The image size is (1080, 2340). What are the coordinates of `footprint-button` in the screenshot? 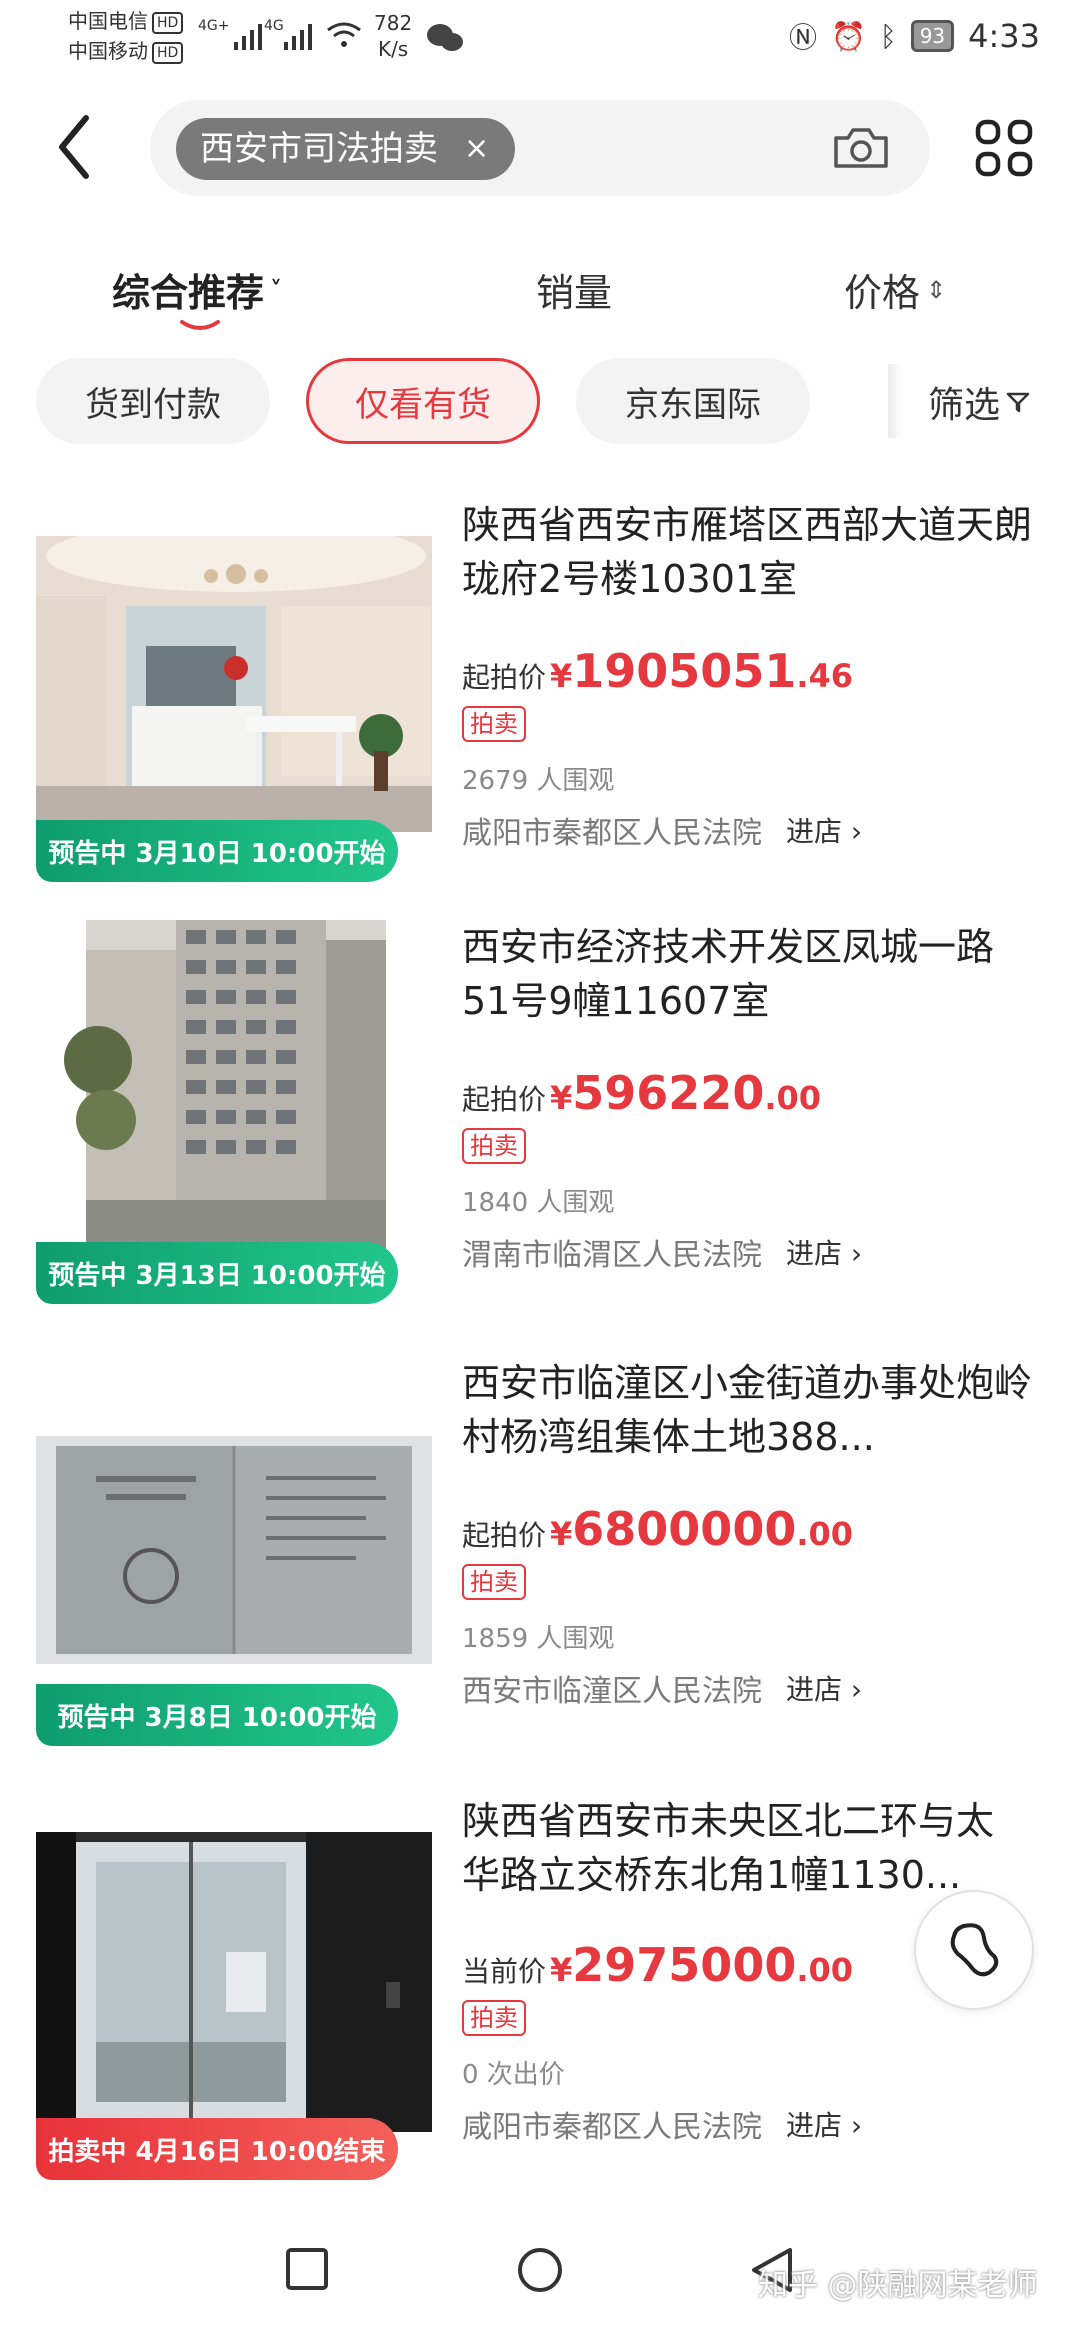 It's located at (974, 1950).